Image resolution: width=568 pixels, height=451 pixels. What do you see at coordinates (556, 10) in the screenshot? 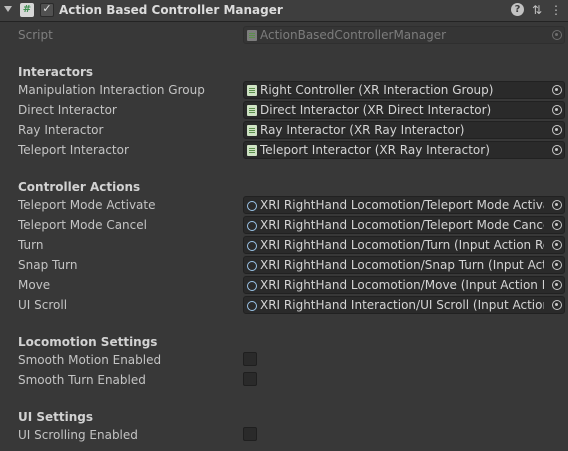
I see `context-menu-icon: ⋮` at bounding box center [556, 10].